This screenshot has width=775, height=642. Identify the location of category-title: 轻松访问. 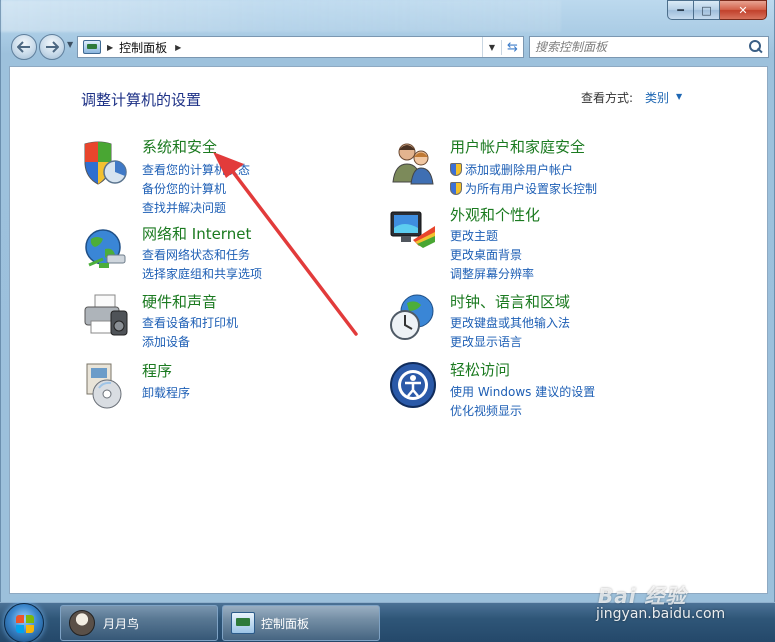
(480, 369).